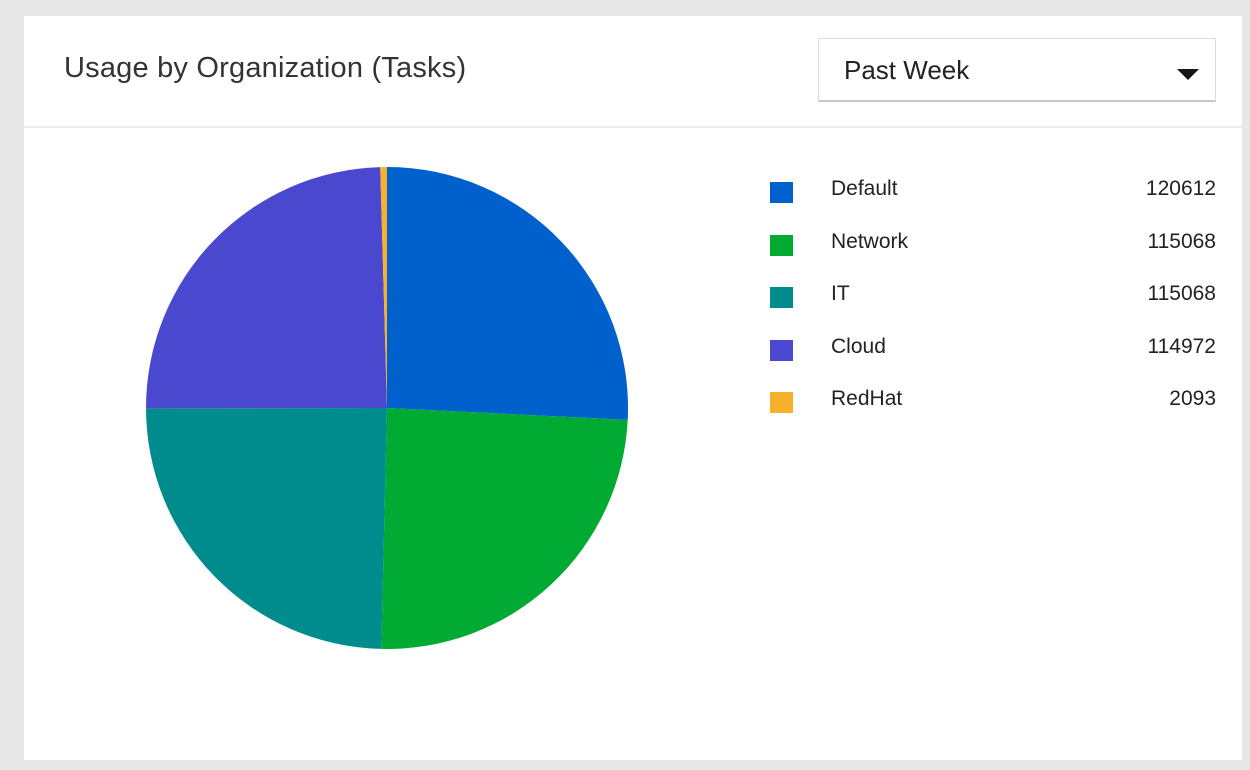 The width and height of the screenshot is (1250, 770). What do you see at coordinates (907, 70) in the screenshot?
I see `period-dropdown-value: Past Week` at bounding box center [907, 70].